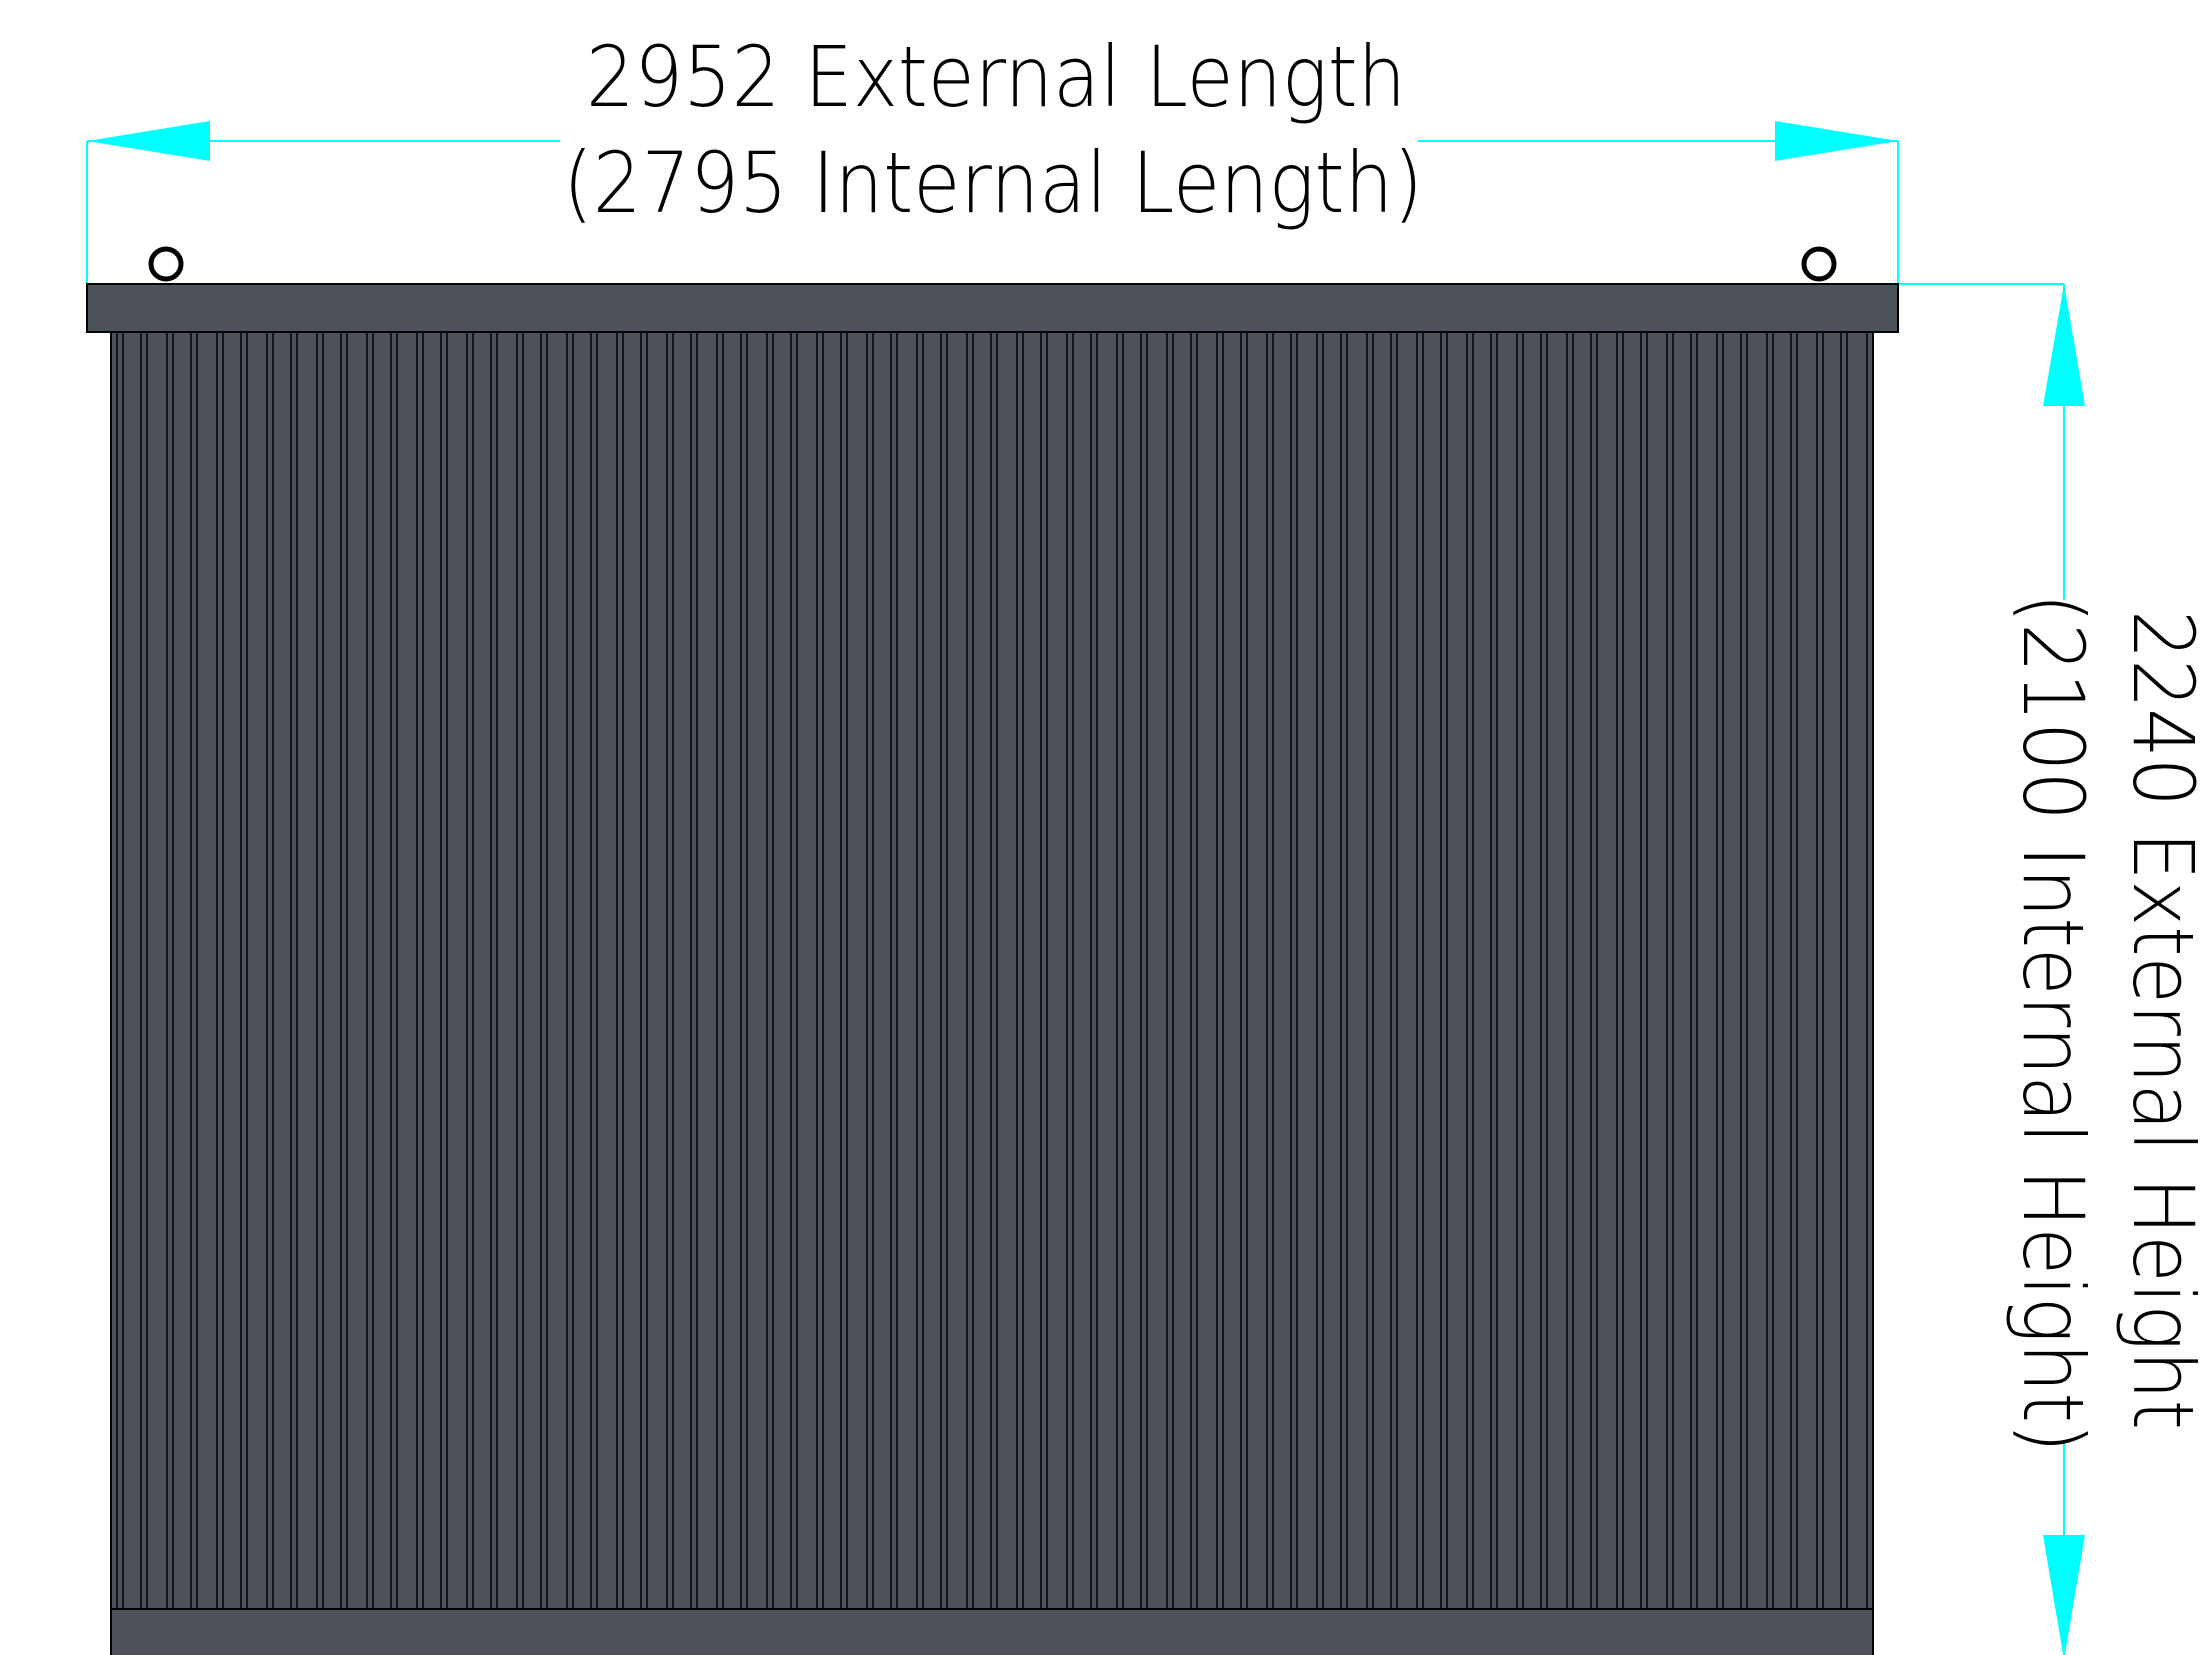 This screenshot has width=2206, height=1655. What do you see at coordinates (1836, 141) in the screenshot?
I see `length-arrowhead-right` at bounding box center [1836, 141].